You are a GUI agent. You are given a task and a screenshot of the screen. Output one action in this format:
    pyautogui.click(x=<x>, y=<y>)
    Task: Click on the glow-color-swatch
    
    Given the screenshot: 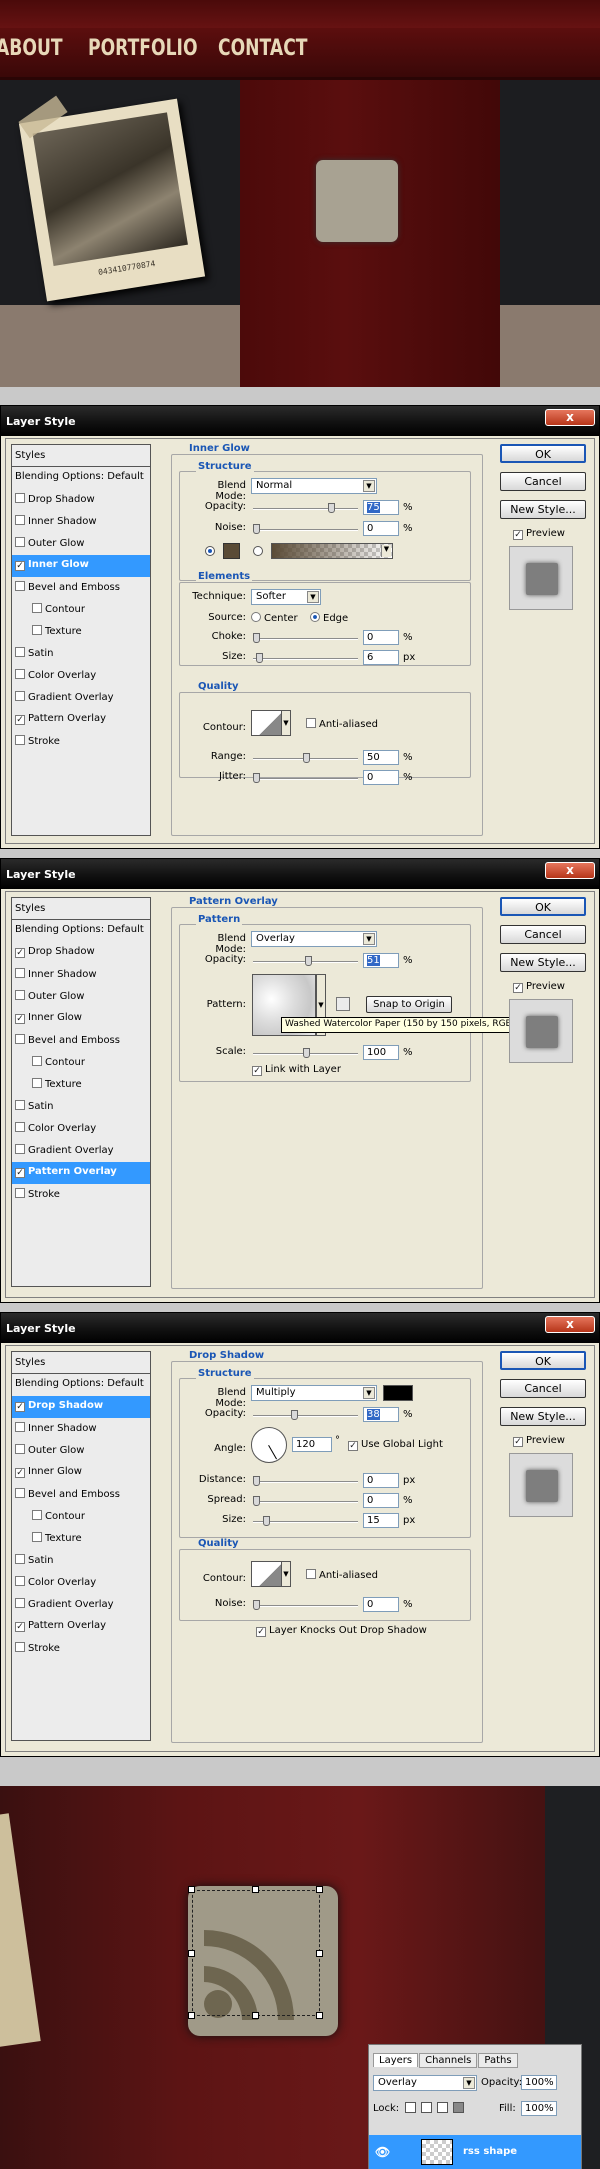 What is the action you would take?
    pyautogui.click(x=231, y=551)
    